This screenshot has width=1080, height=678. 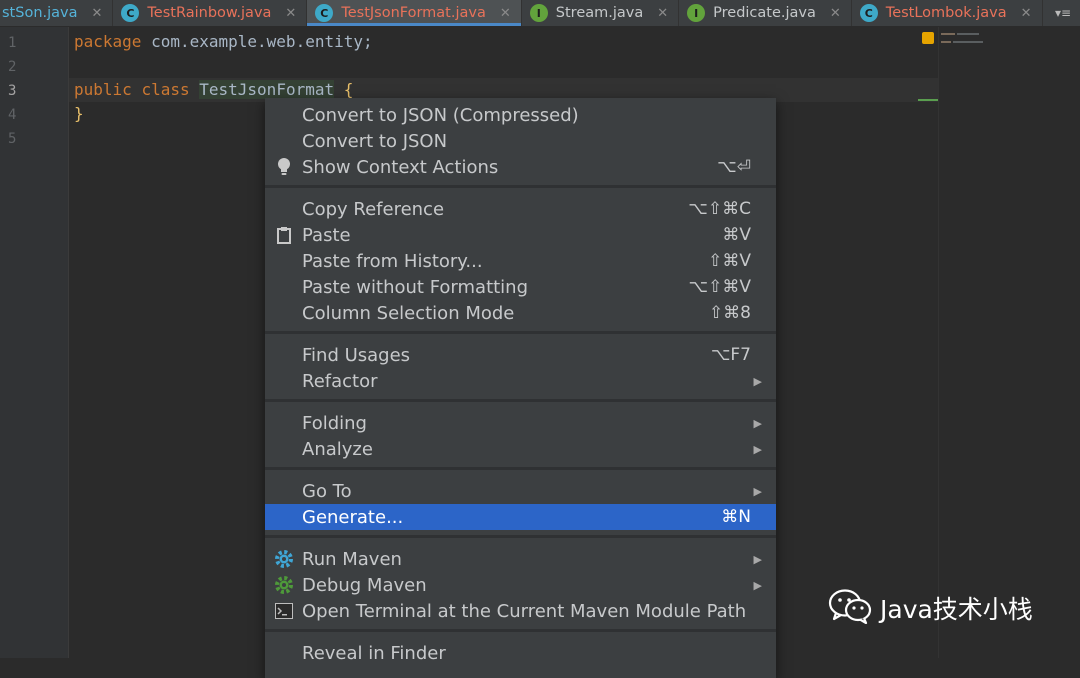 I want to click on menu-item-label: Paste without Formatting, so click(x=415, y=287).